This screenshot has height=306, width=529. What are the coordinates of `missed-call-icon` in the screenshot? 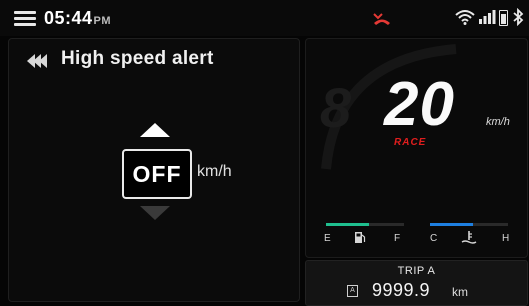 It's located at (382, 18).